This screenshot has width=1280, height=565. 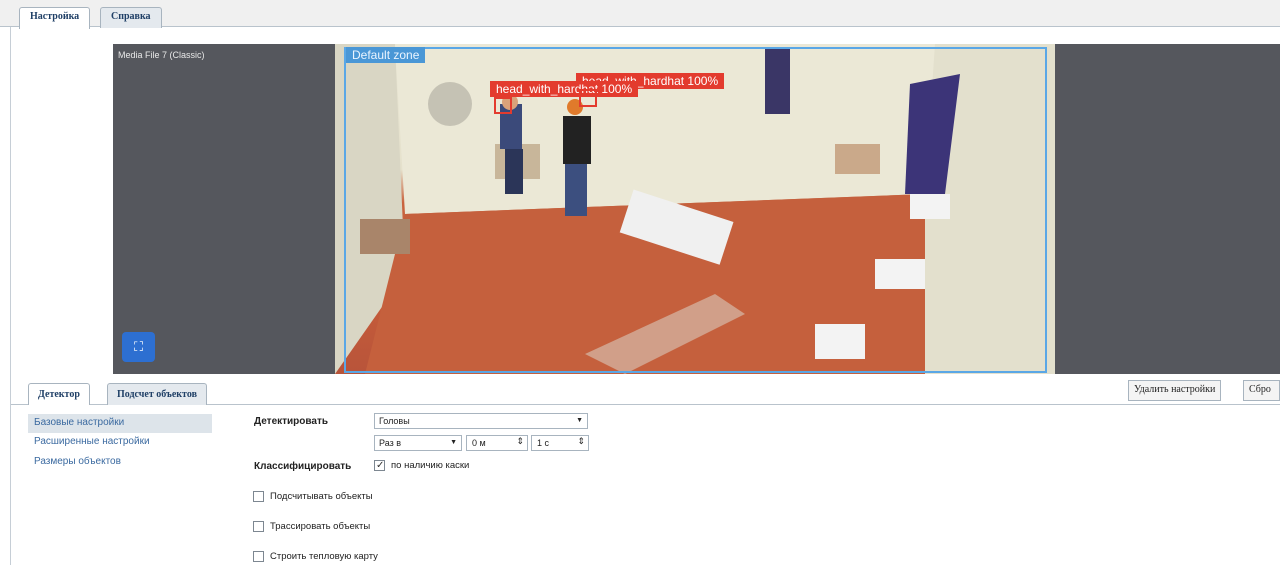 I want to click on hardhat-checkbox-label: по наличию каски, so click(x=430, y=465).